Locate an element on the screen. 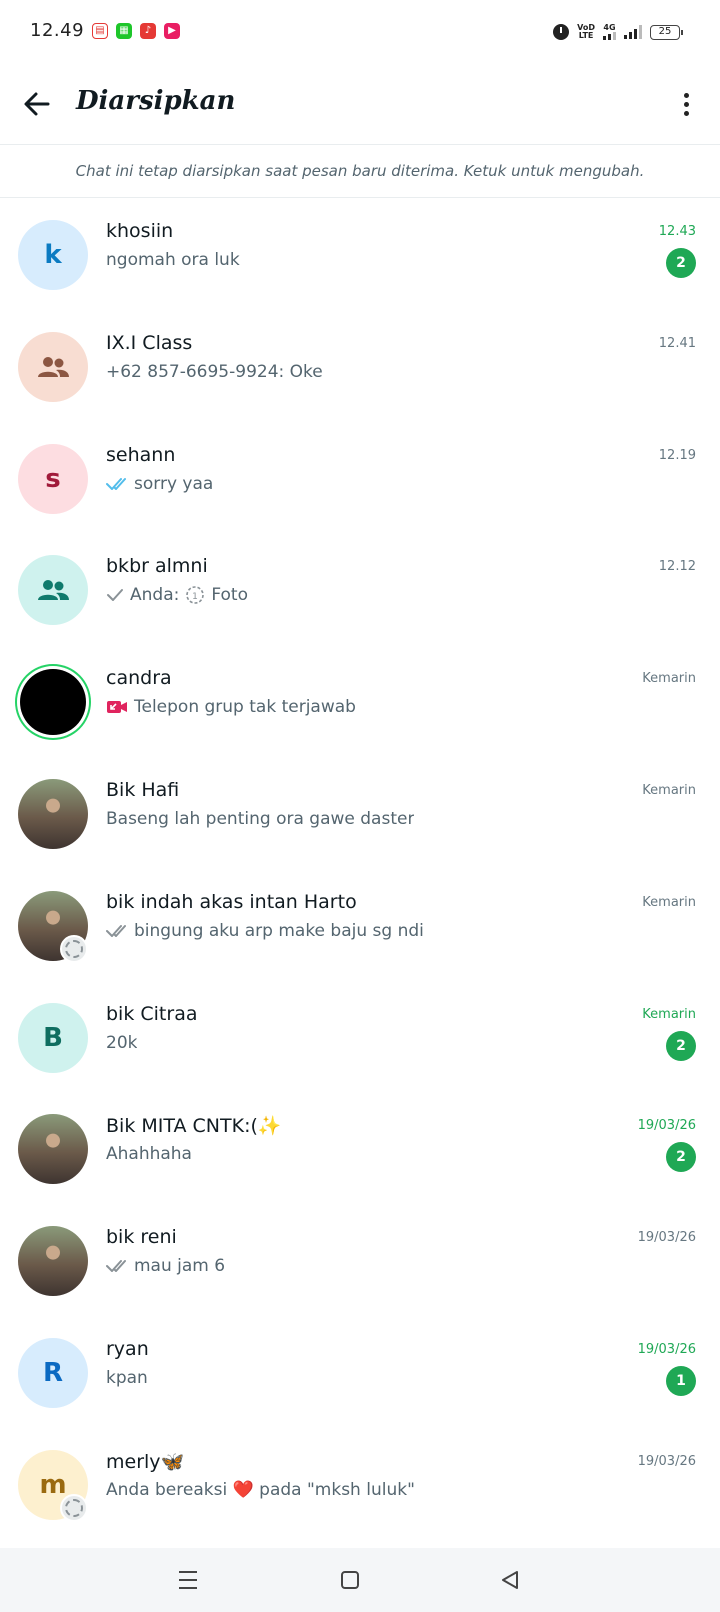 Image resolution: width=720 pixels, height=1612 pixels. chat-row: IX.I Class +62 857-6695-9924: Oke 12.41 is located at coordinates (360, 366).